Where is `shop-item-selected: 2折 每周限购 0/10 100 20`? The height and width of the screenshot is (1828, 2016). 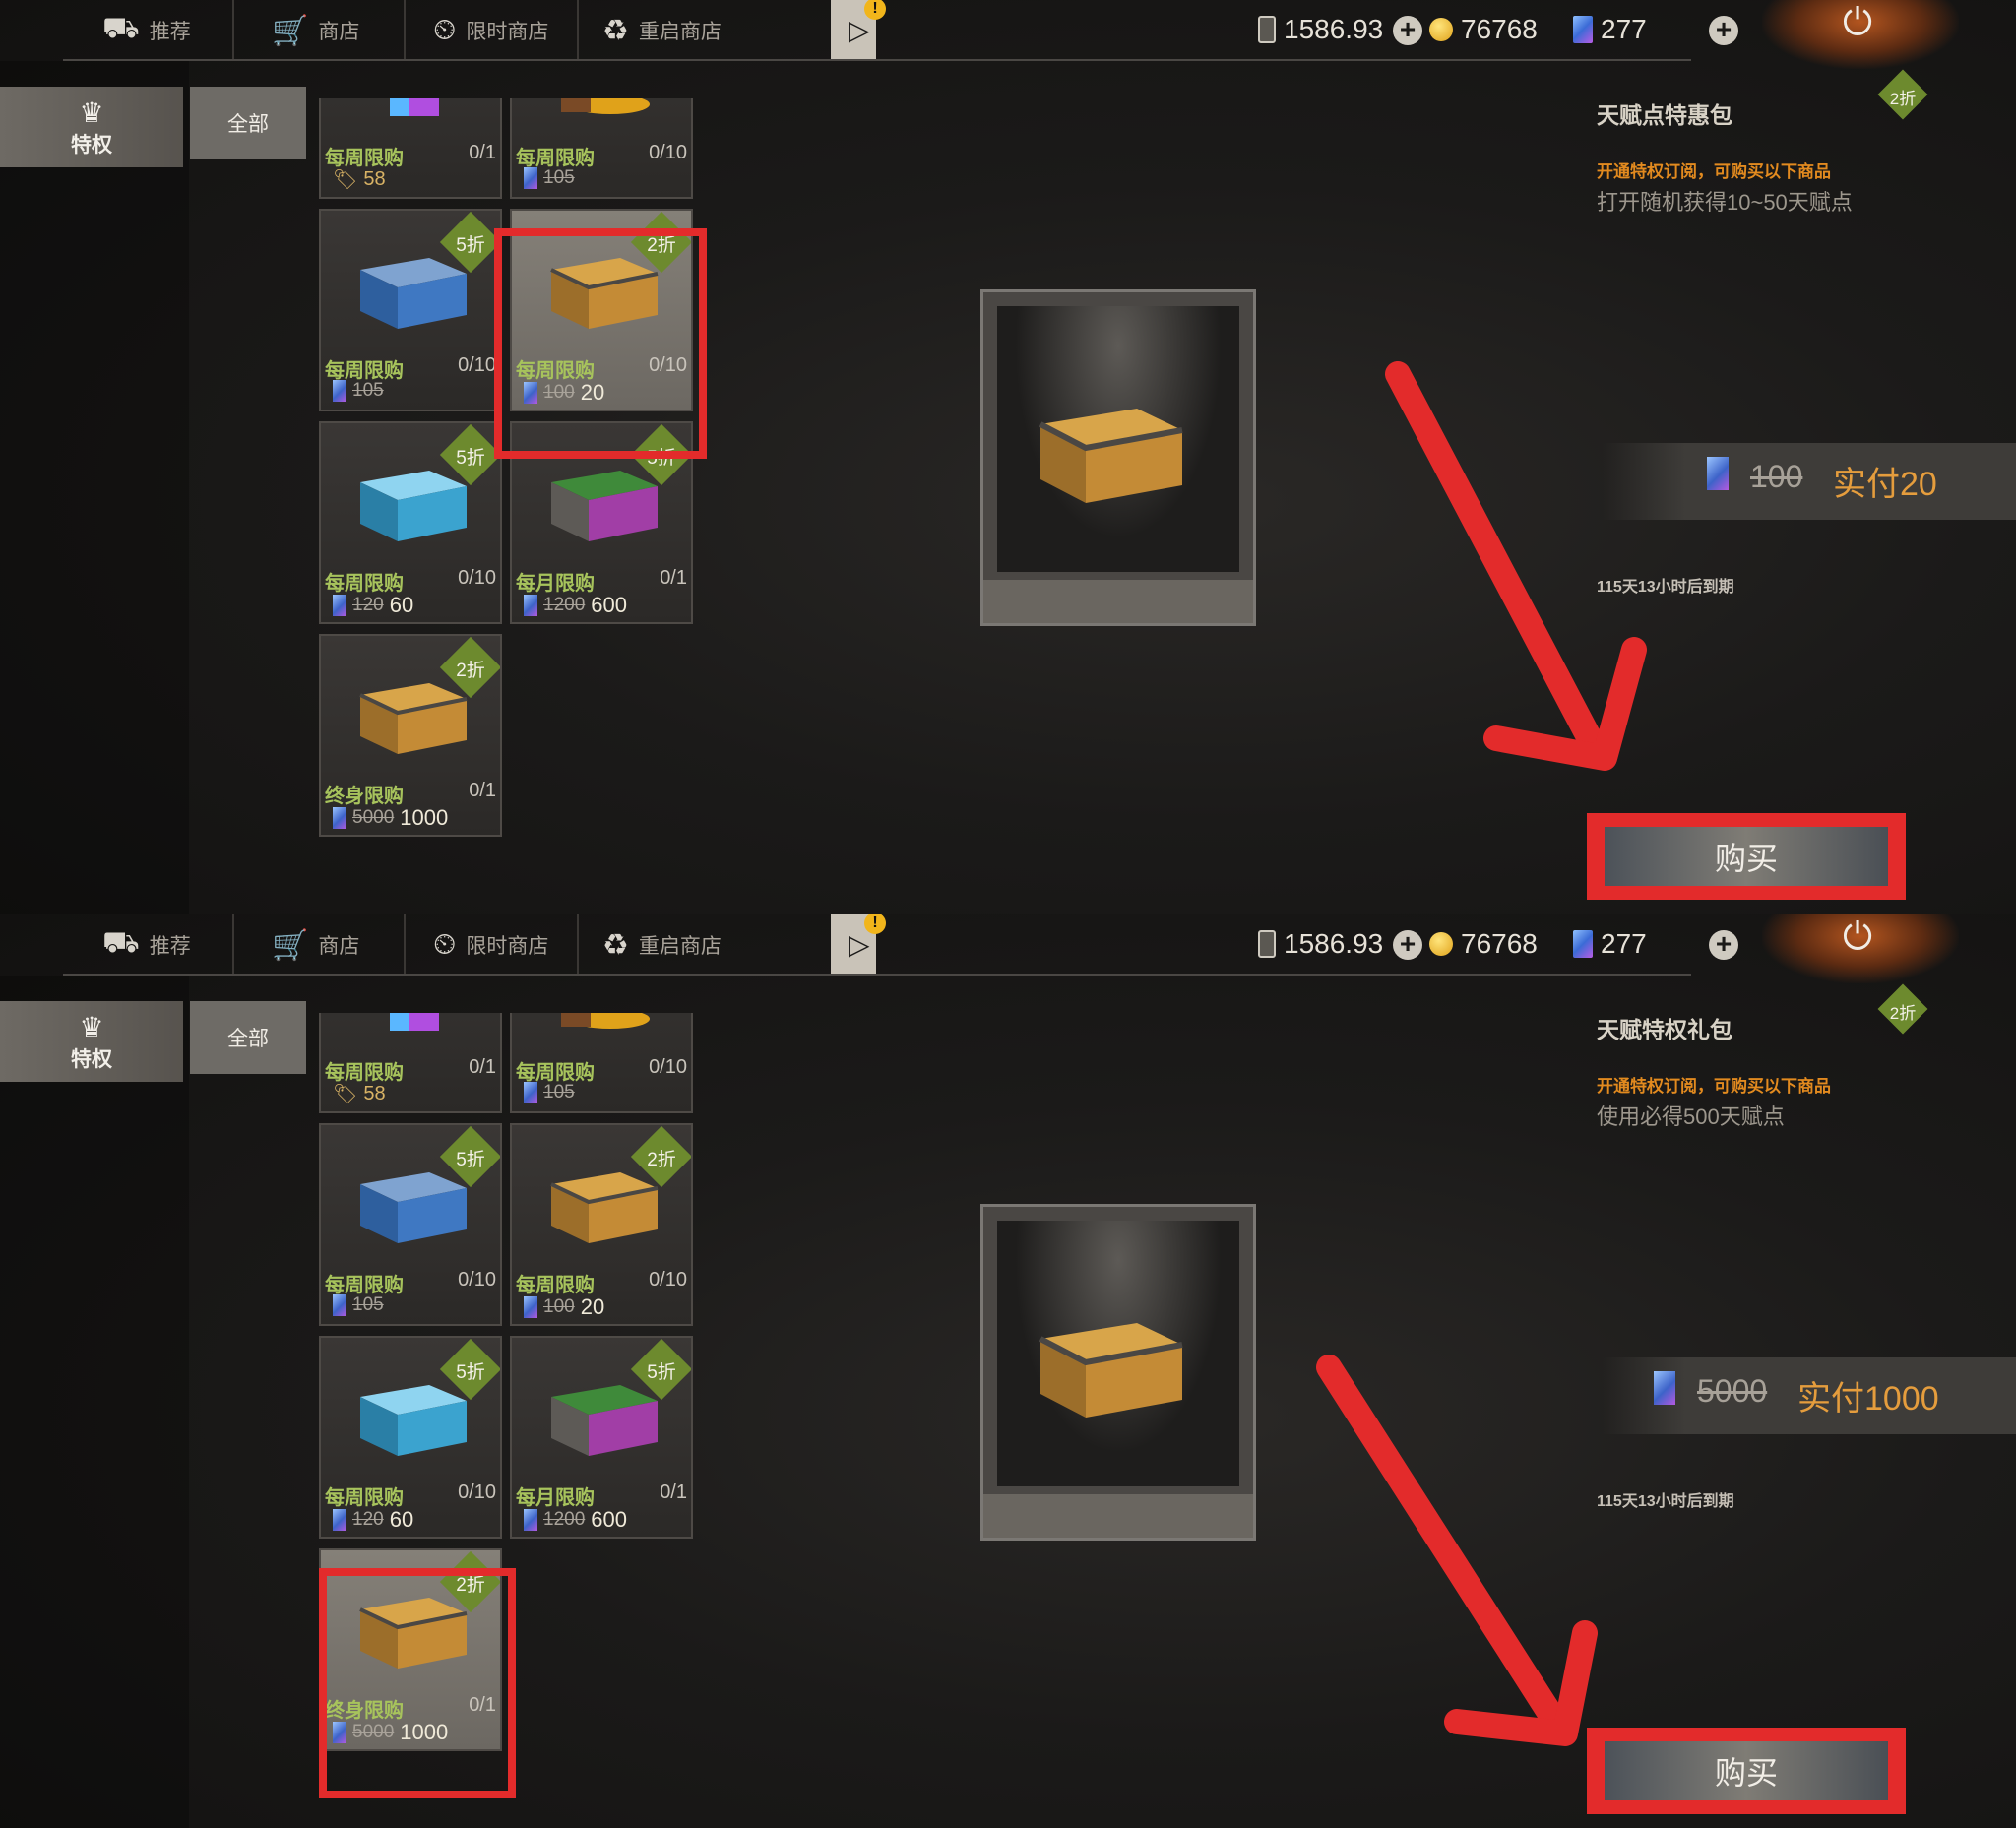
shop-item-selected: 2折 每周限购 0/10 100 20 is located at coordinates (601, 310).